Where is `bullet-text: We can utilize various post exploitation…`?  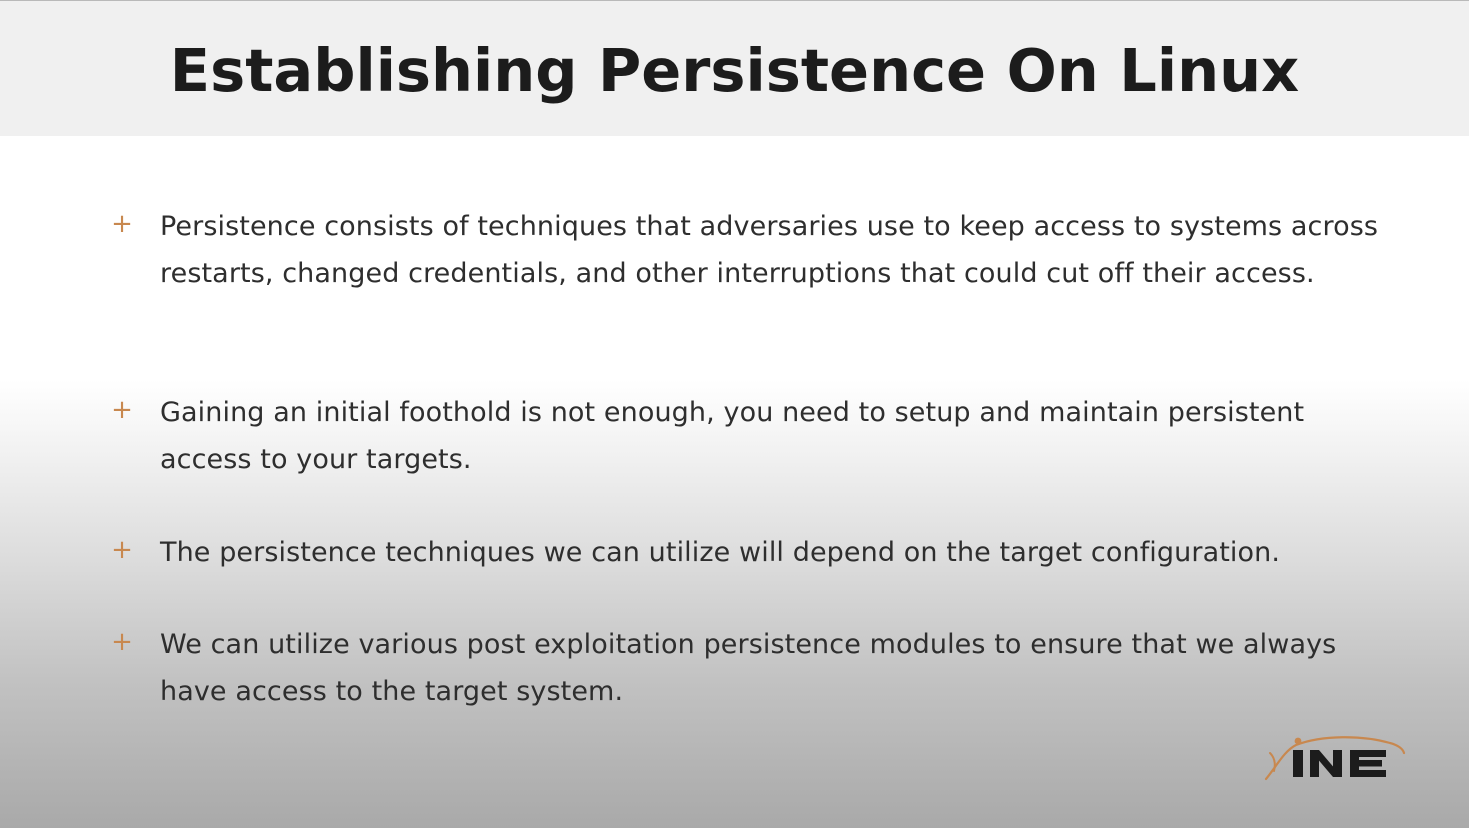
bullet-text: We can utilize various post exploitation… is located at coordinates (748, 668).